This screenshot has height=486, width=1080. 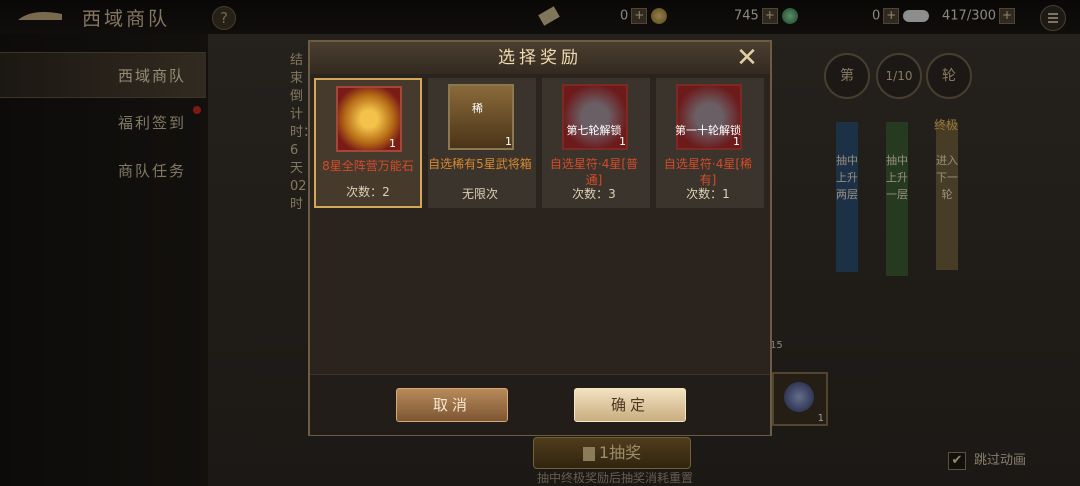 I want to click on rare-tag: 稀, so click(x=477, y=108).